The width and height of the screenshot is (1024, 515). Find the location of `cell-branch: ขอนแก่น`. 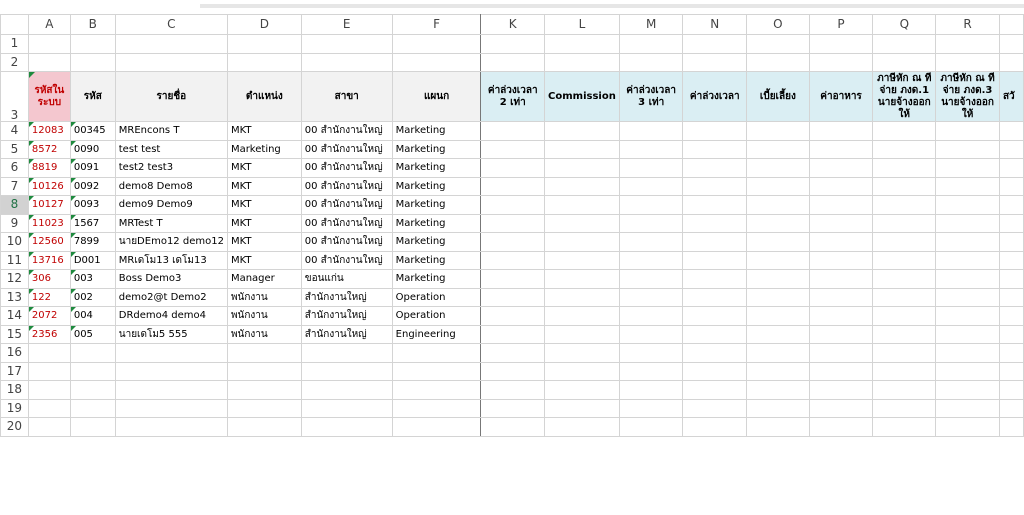

cell-branch: ขอนแก่น is located at coordinates (346, 279).